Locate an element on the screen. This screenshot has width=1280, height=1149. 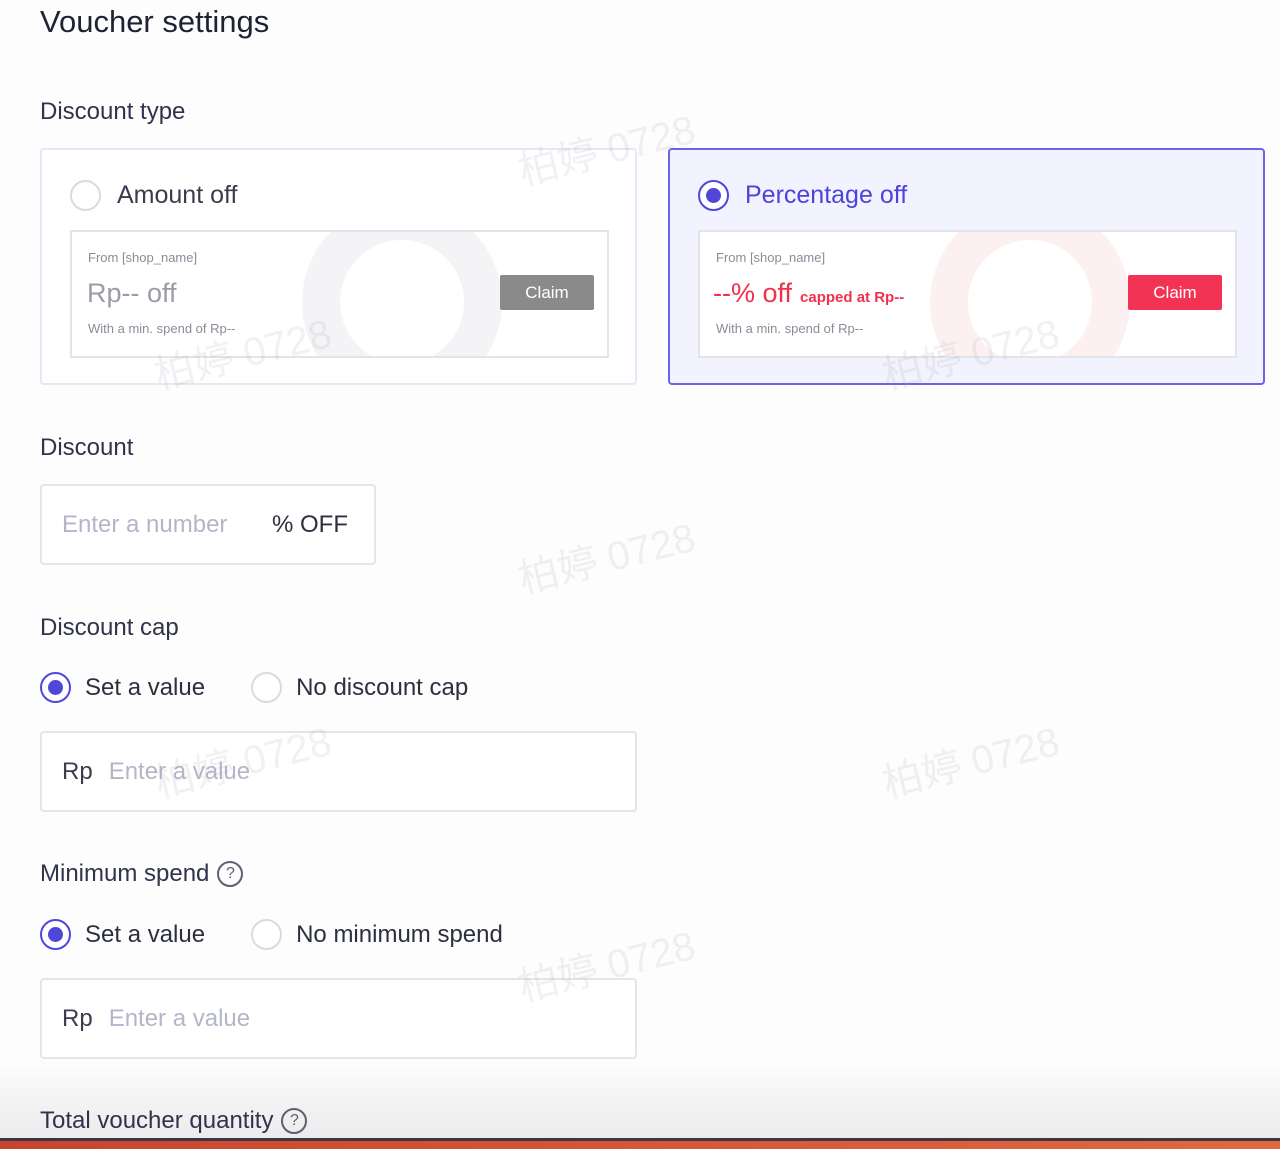
no-minimum-spend-radio is located at coordinates (267, 934).